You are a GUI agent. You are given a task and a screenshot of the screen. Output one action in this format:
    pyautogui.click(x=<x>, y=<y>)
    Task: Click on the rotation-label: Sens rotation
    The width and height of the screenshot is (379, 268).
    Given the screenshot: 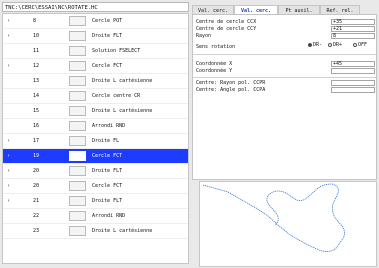 What is the action you would take?
    pyautogui.click(x=216, y=47)
    